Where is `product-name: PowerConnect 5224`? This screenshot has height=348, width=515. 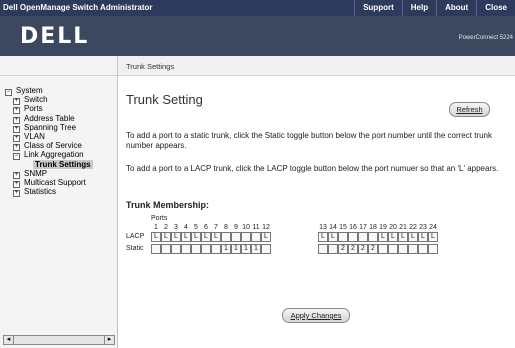
product-name: PowerConnect 5224 is located at coordinates (485, 38).